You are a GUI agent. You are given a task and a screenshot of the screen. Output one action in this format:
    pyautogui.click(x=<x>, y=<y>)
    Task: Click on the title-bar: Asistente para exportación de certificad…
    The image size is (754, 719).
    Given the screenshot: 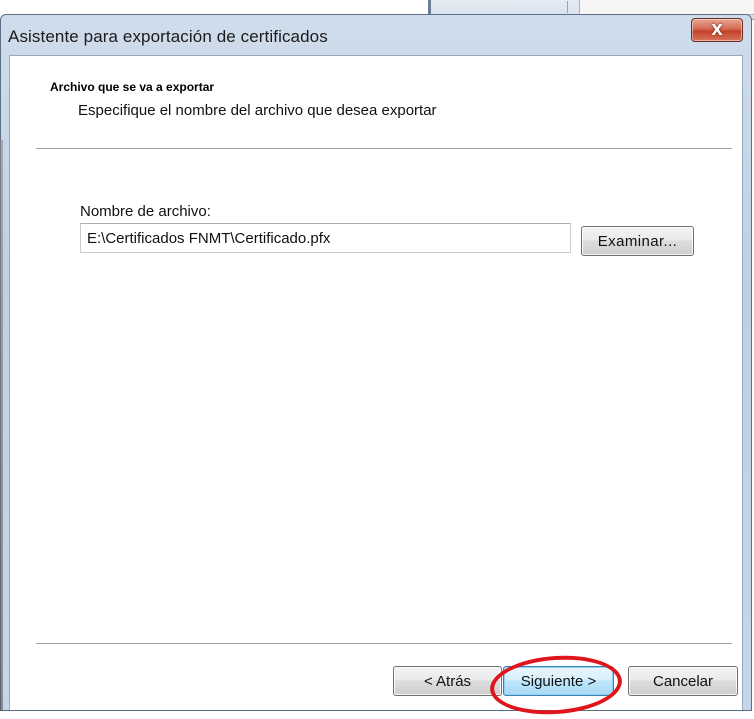 What is the action you would take?
    pyautogui.click(x=376, y=35)
    